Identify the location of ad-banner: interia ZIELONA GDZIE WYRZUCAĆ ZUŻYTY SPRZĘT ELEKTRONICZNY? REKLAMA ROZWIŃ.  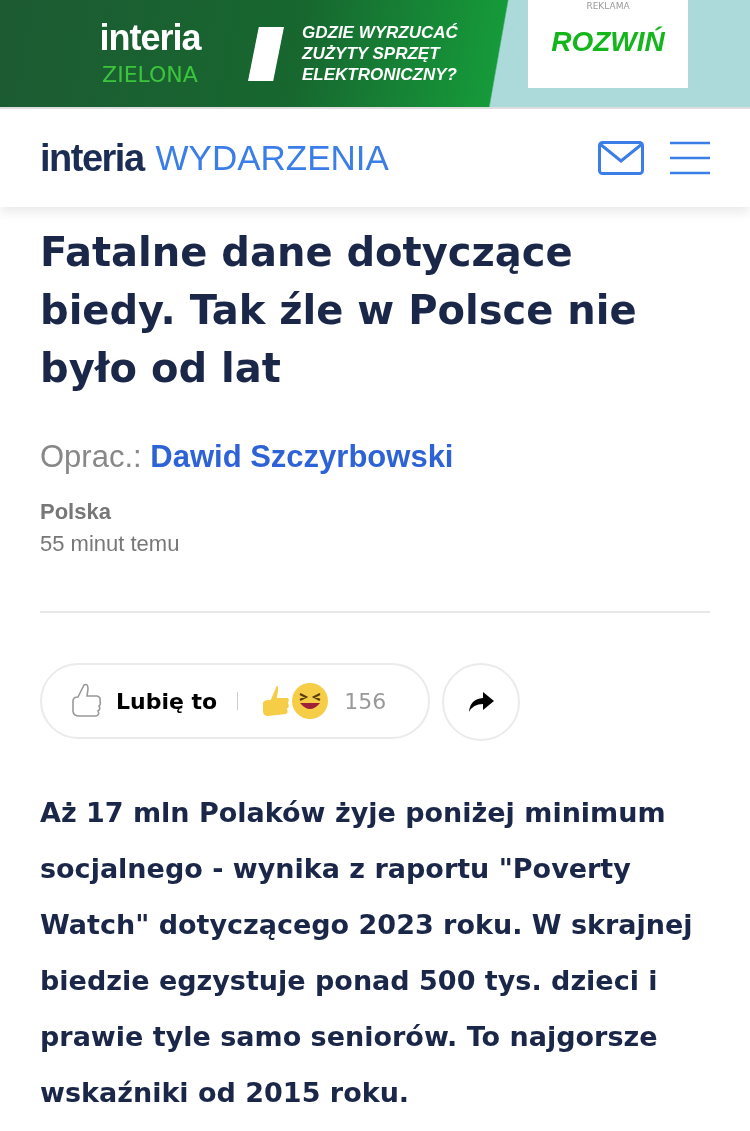
(375, 53).